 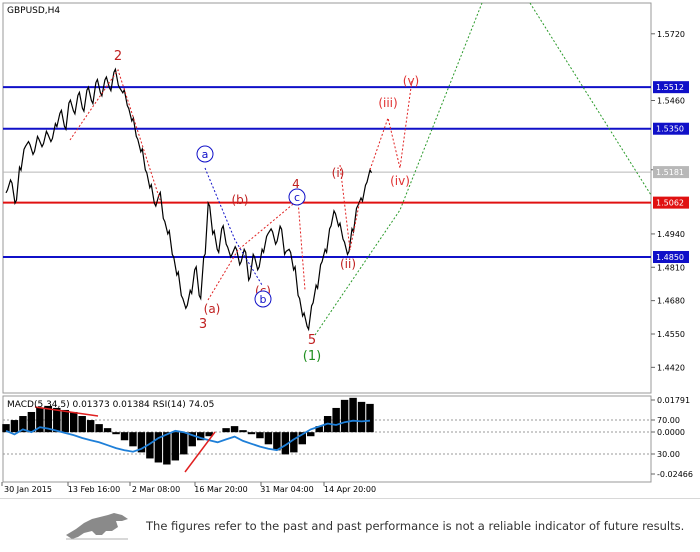 I want to click on bull-logo-icon, so click(x=97, y=526).